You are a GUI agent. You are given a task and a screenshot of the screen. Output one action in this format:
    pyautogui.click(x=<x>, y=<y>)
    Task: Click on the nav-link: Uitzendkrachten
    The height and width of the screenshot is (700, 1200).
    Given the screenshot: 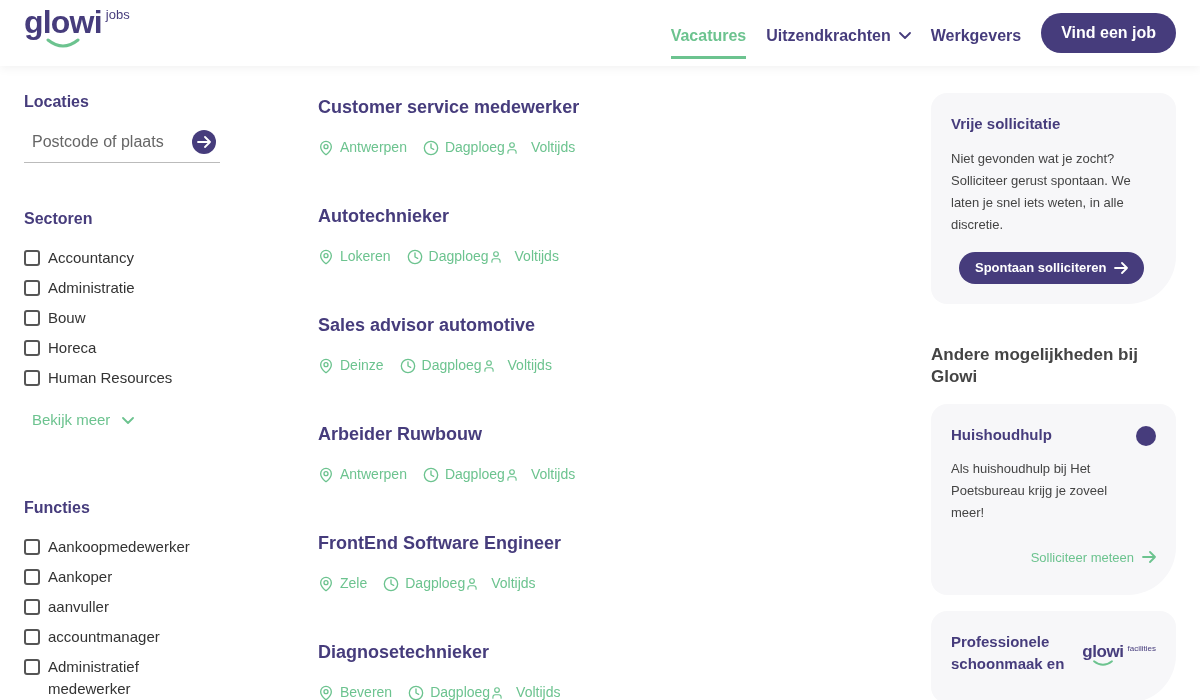 What is the action you would take?
    pyautogui.click(x=838, y=37)
    